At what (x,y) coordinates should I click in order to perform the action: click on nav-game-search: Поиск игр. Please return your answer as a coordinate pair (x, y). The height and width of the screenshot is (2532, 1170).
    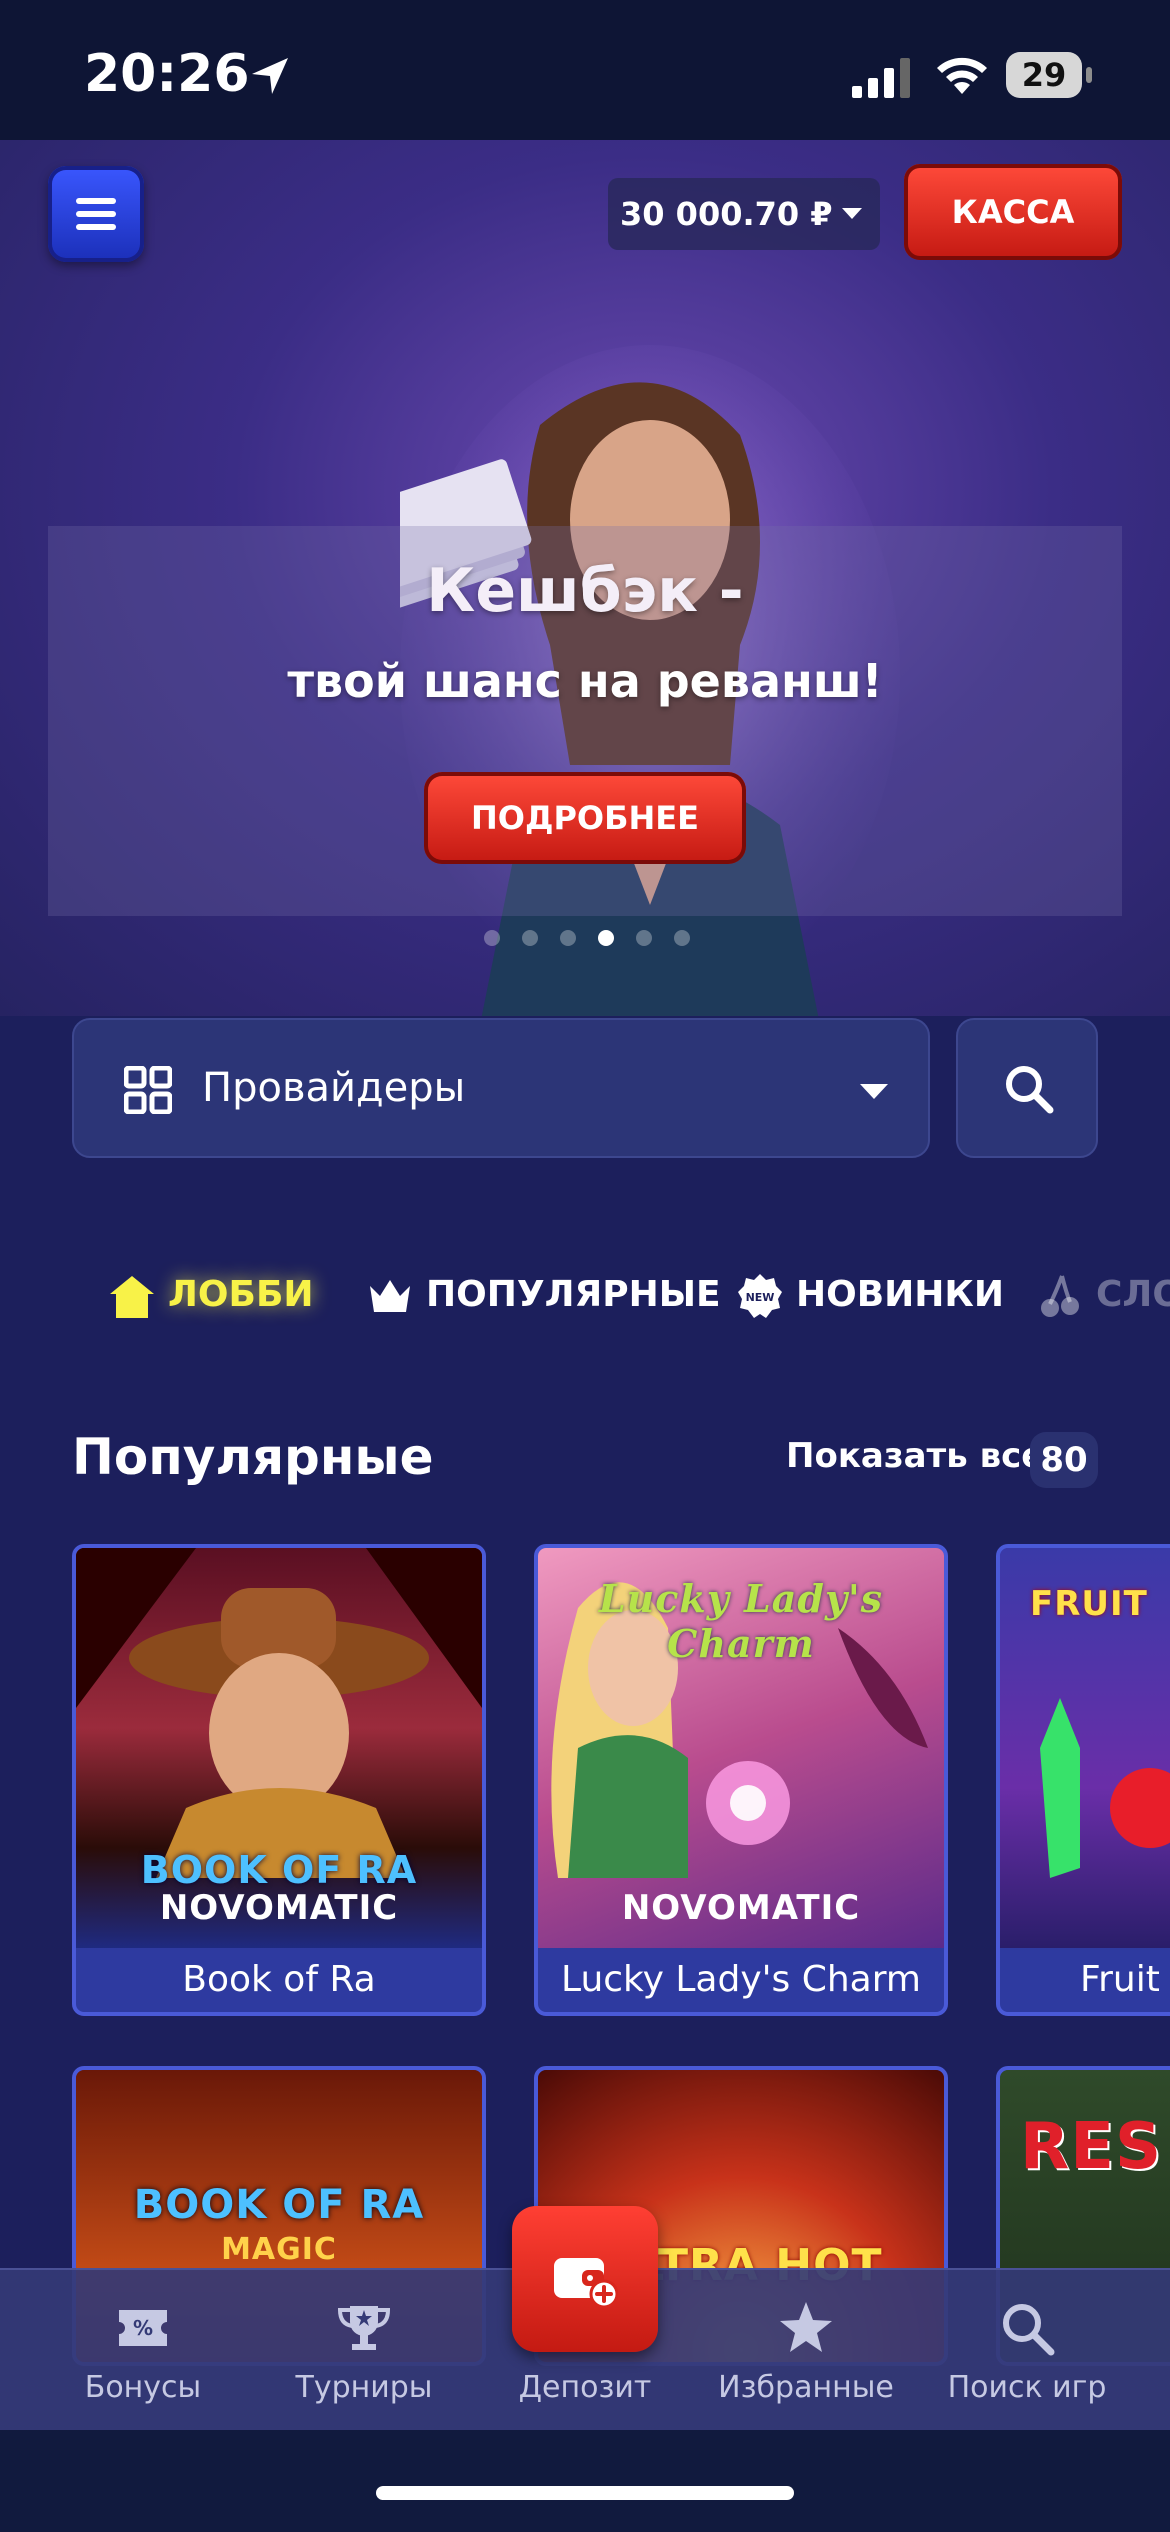
    Looking at the image, I should click on (1027, 2351).